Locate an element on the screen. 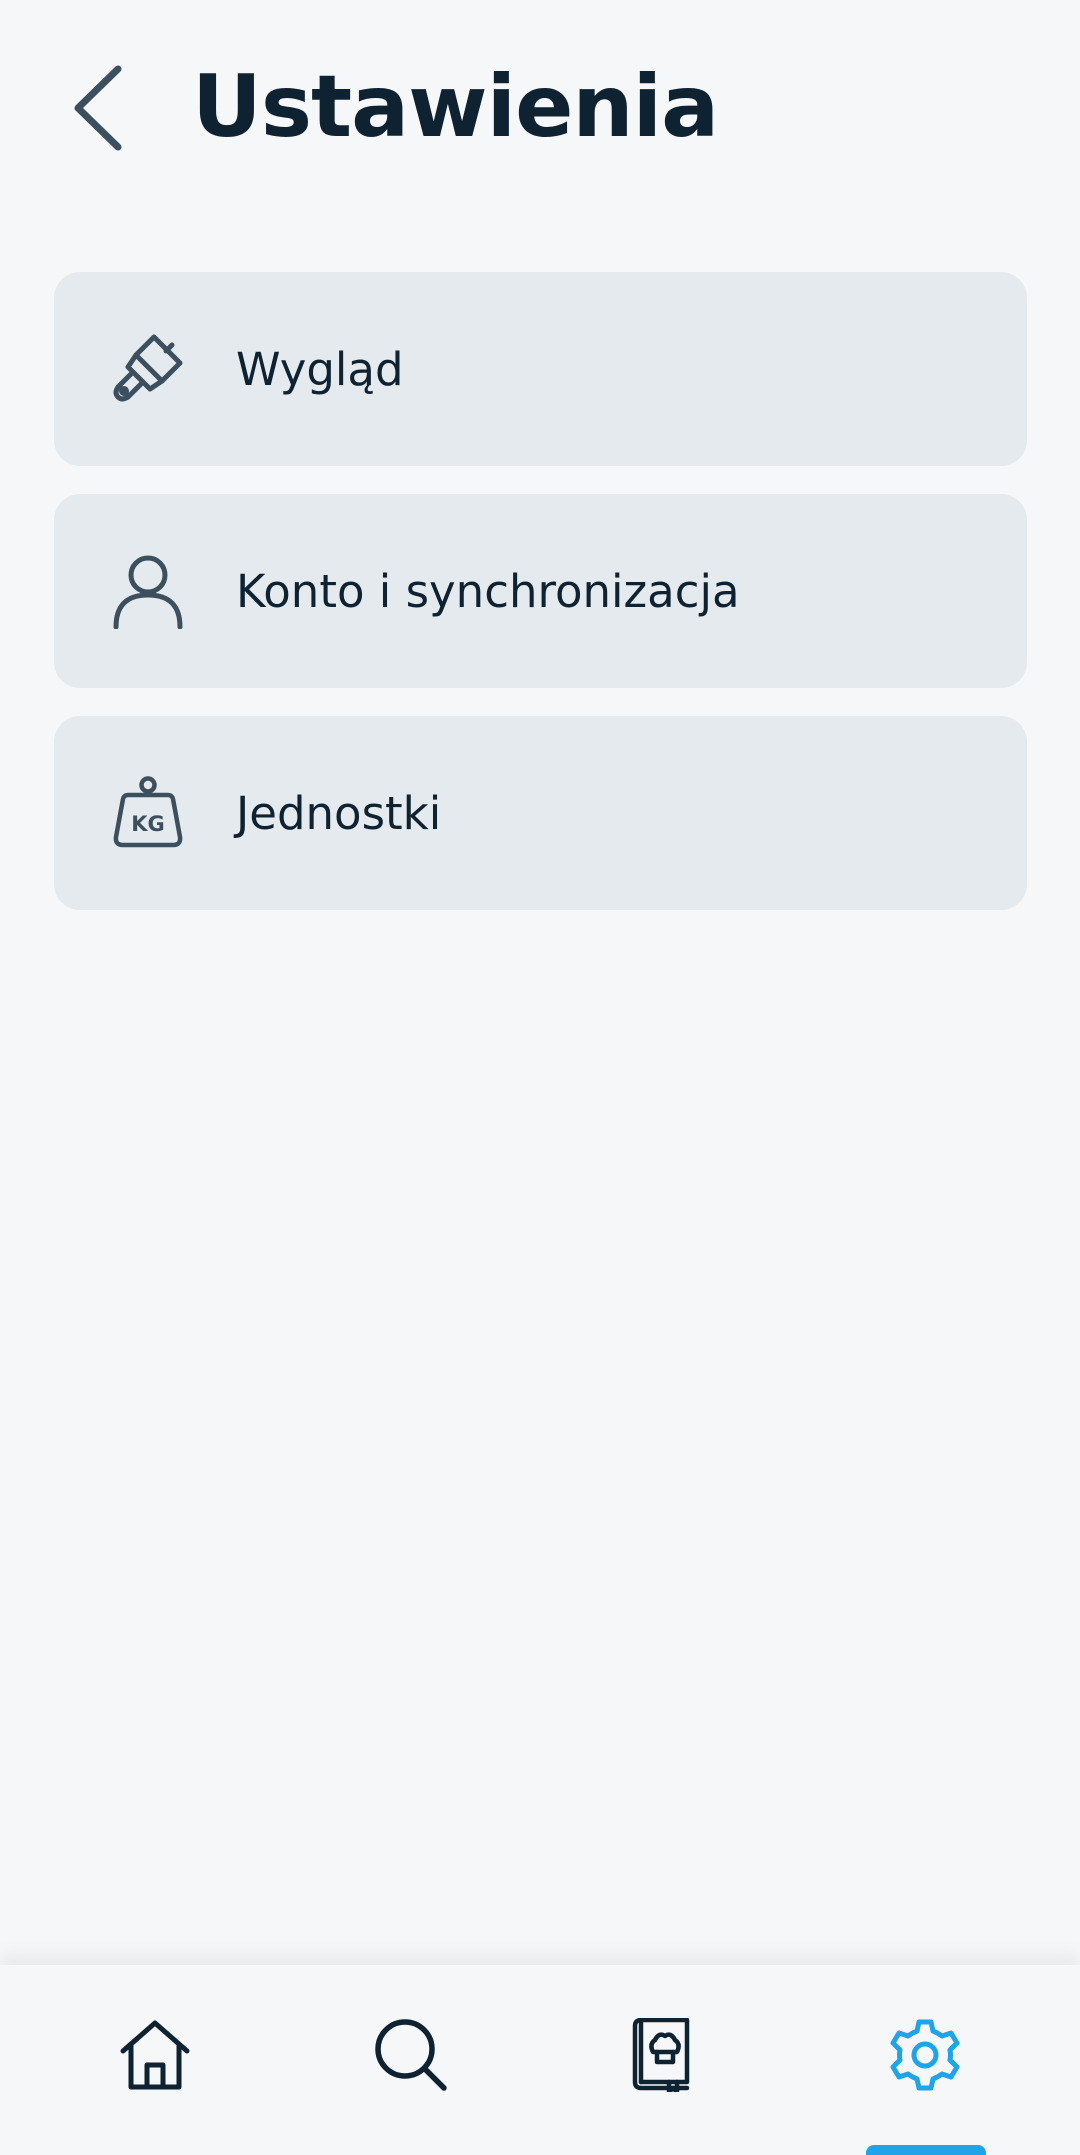 The width and height of the screenshot is (1080, 2155). kg-weight-icon: KG is located at coordinates (148, 813).